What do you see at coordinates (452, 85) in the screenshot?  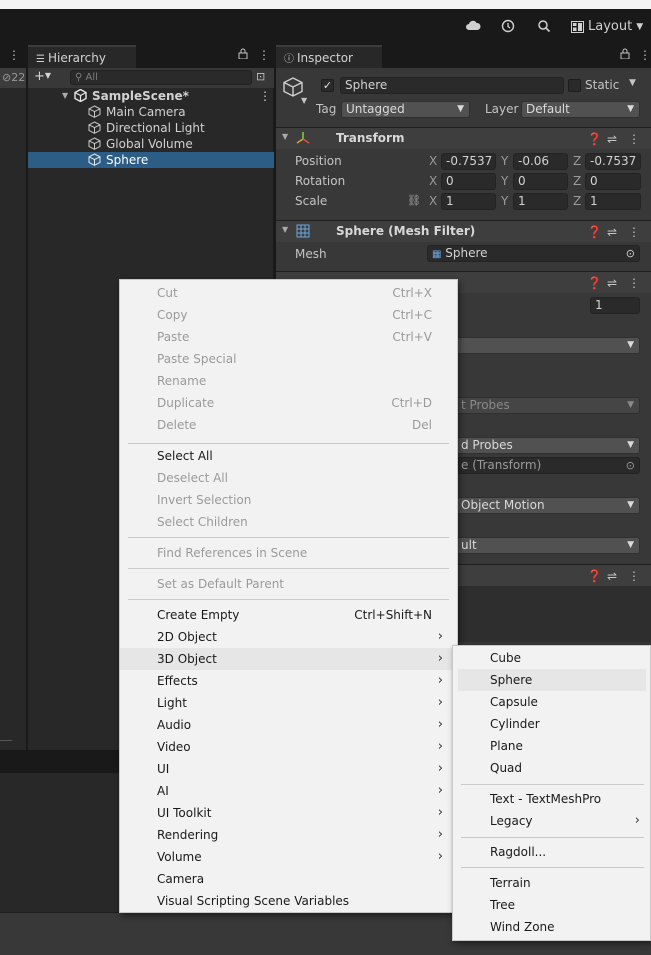 I see `object-name-field: Sphere` at bounding box center [452, 85].